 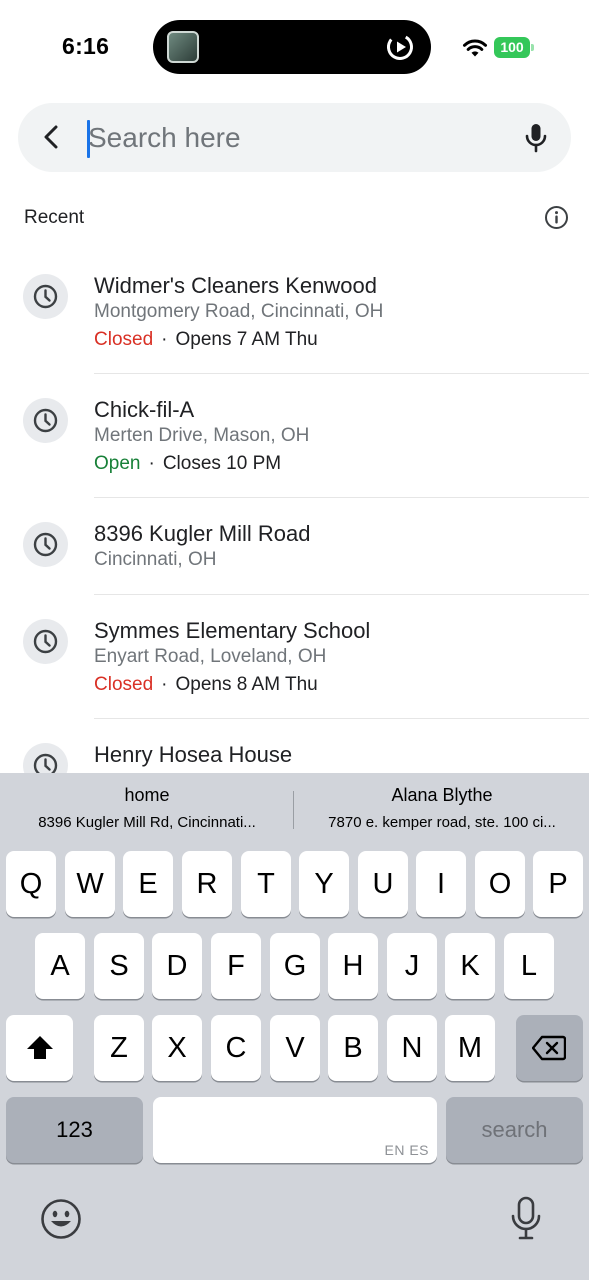 I want to click on place-title: Chick-fil-A, so click(x=144, y=409).